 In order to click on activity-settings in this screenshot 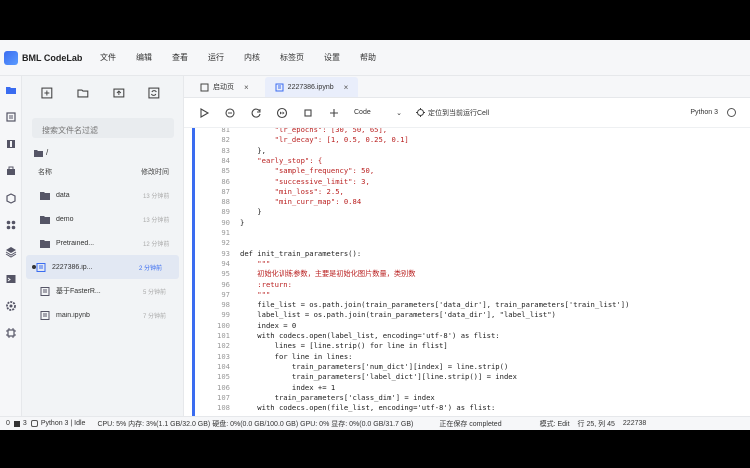, I will do `click(11, 305)`.